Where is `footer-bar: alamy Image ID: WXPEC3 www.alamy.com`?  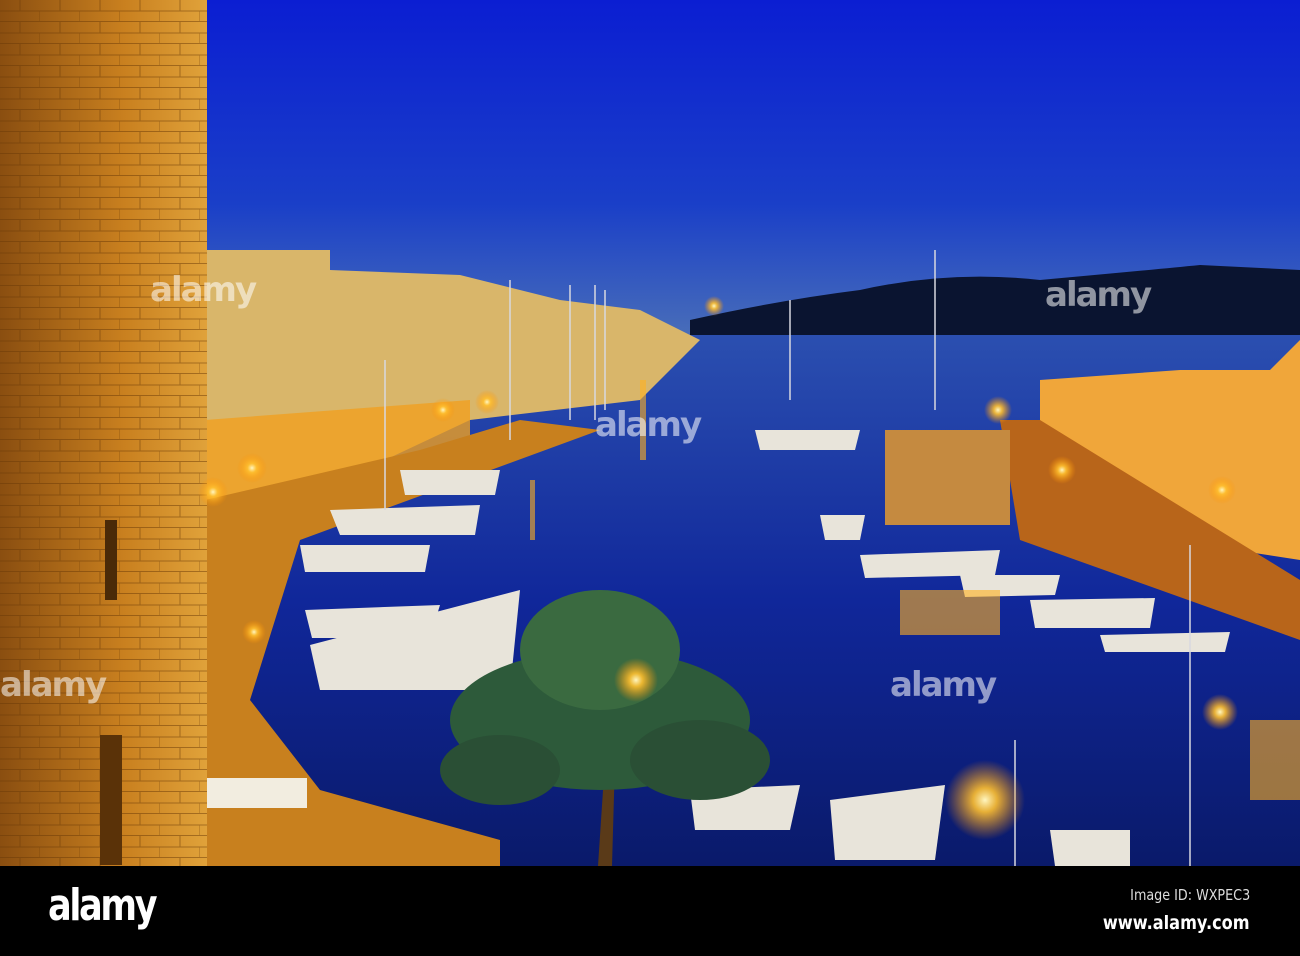 footer-bar: alamy Image ID: WXPEC3 www.alamy.com is located at coordinates (650, 911).